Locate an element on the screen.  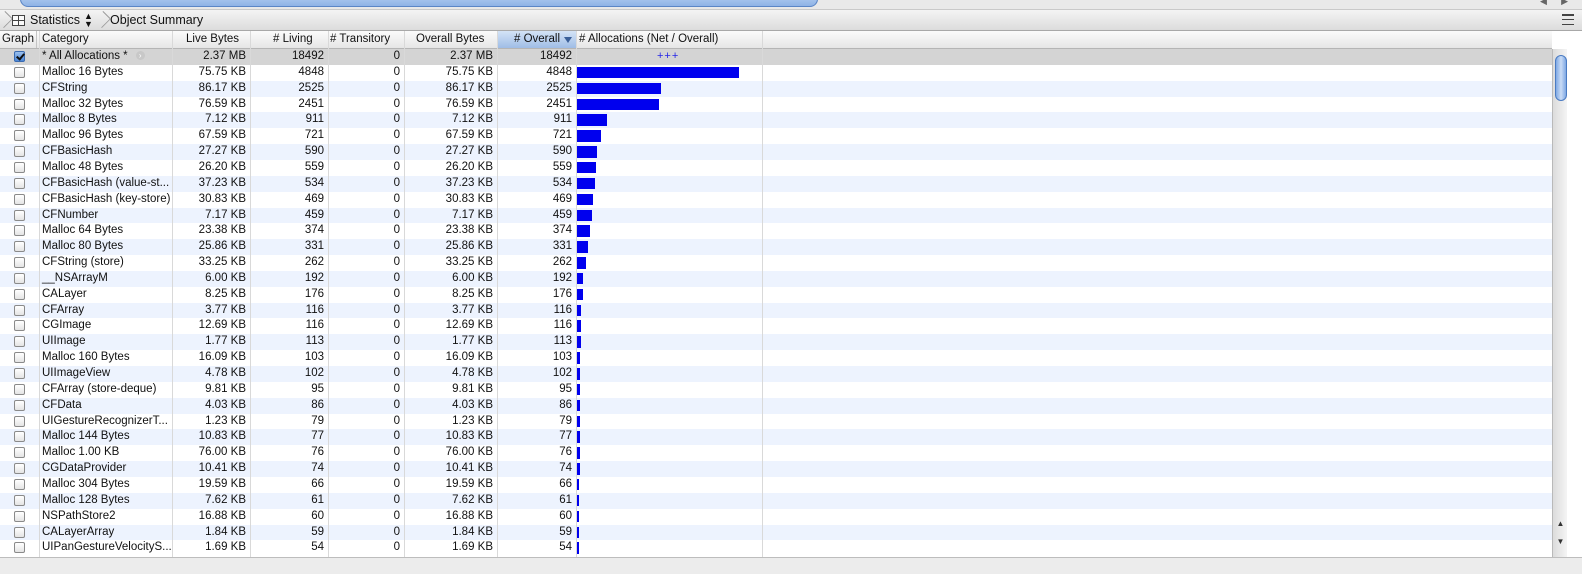
track-scrubber is located at coordinates (419, 3).